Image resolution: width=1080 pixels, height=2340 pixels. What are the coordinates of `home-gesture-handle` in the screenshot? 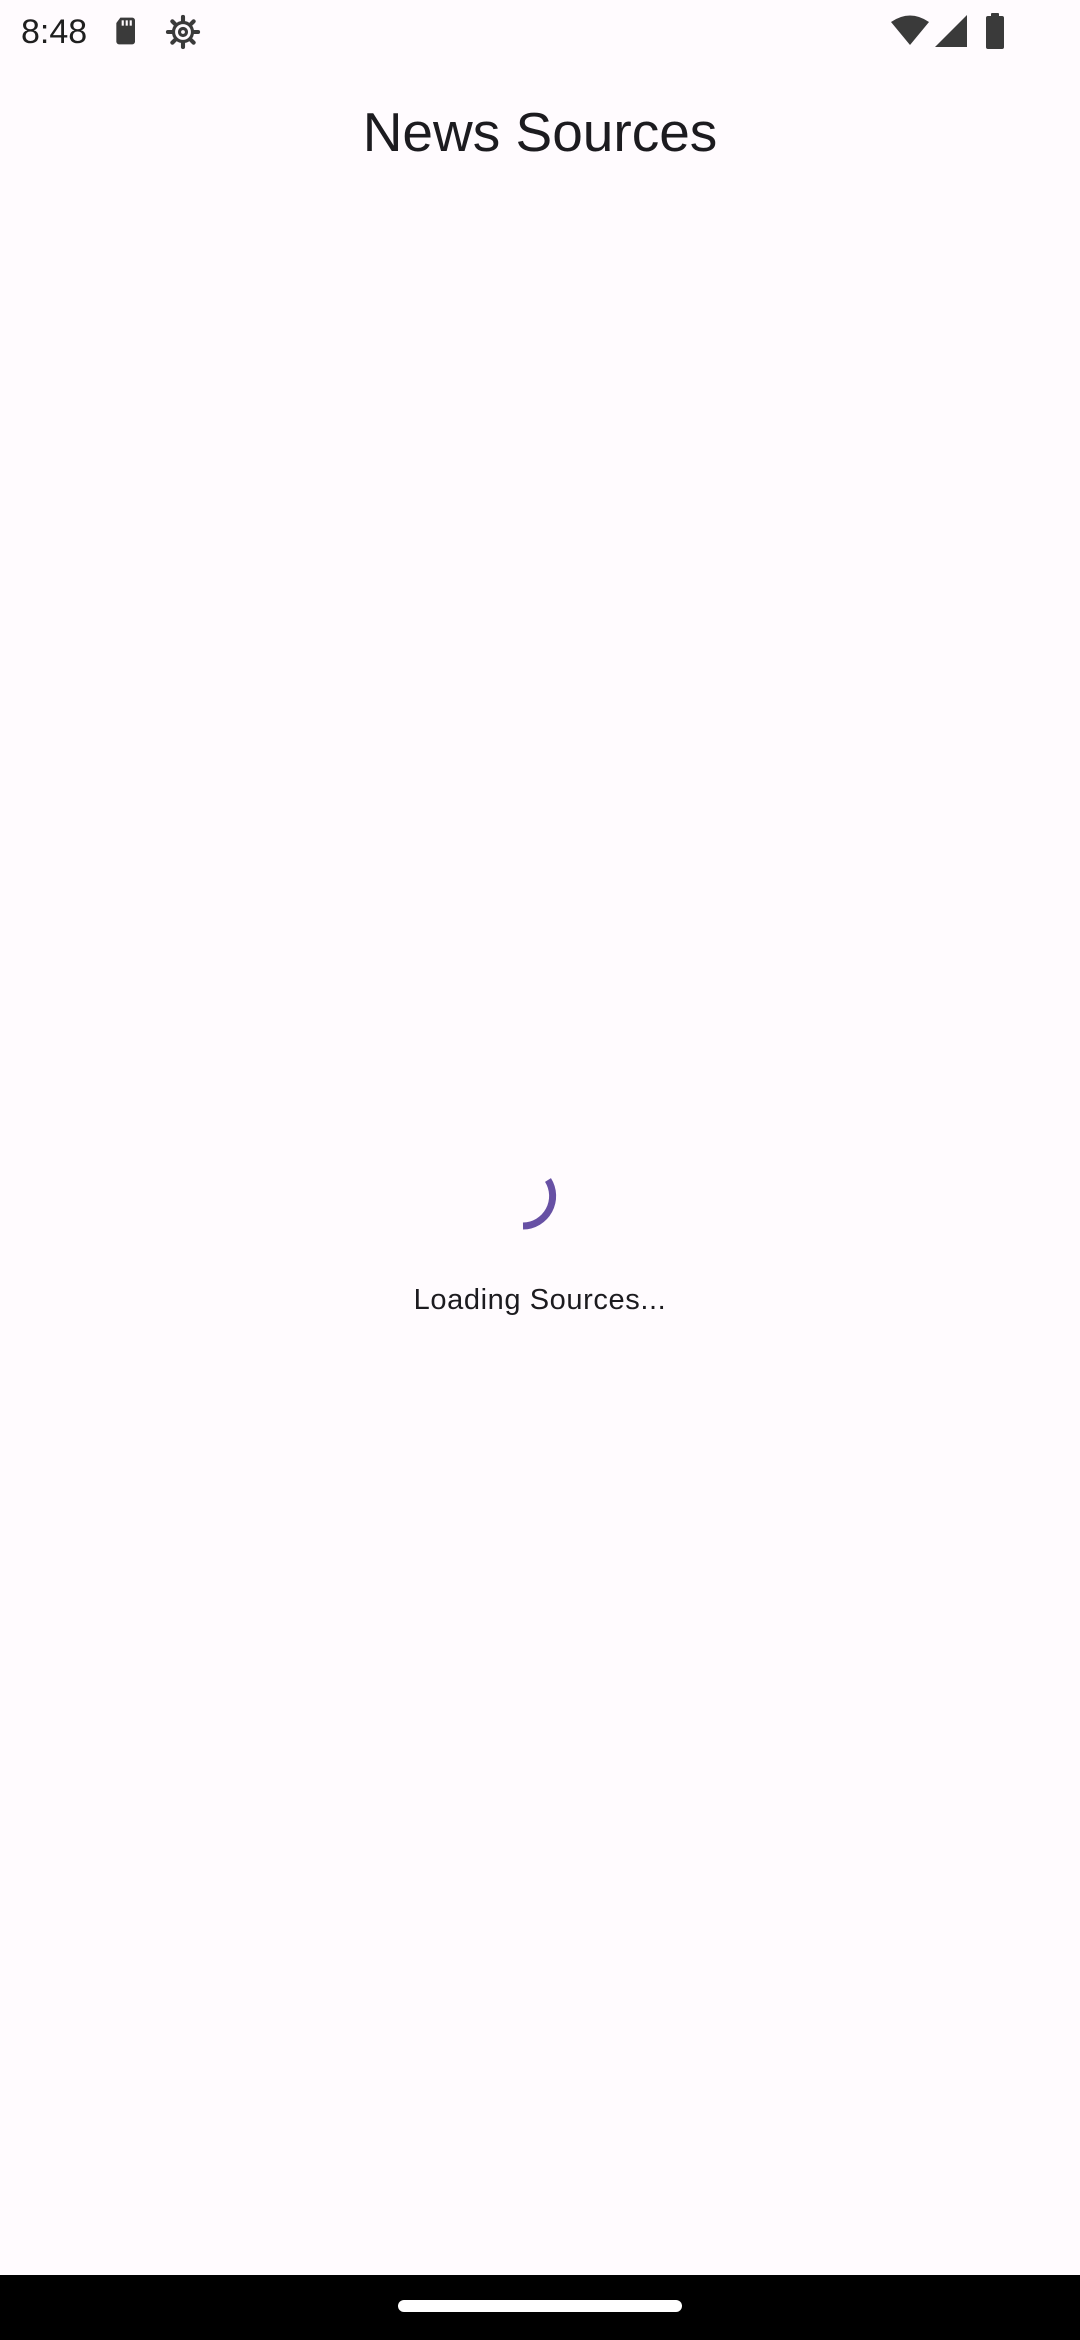 It's located at (540, 2306).